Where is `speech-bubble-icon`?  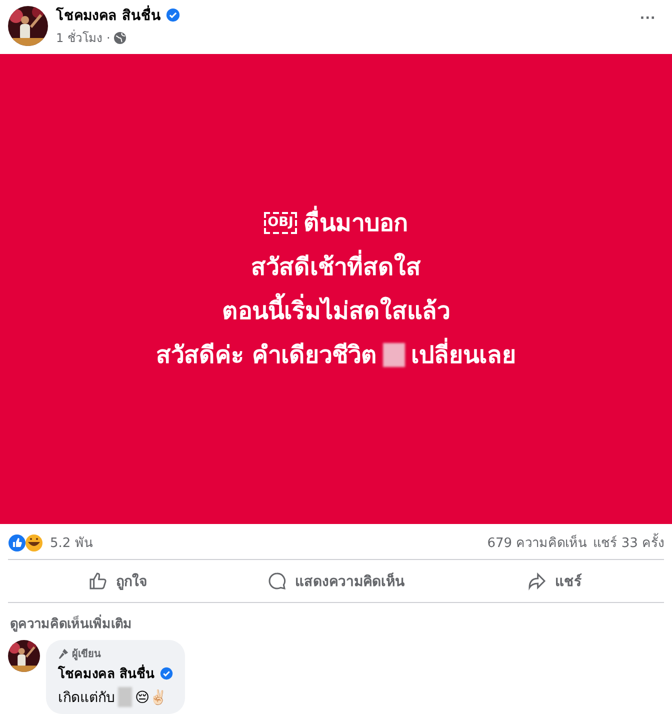 speech-bubble-icon is located at coordinates (277, 581).